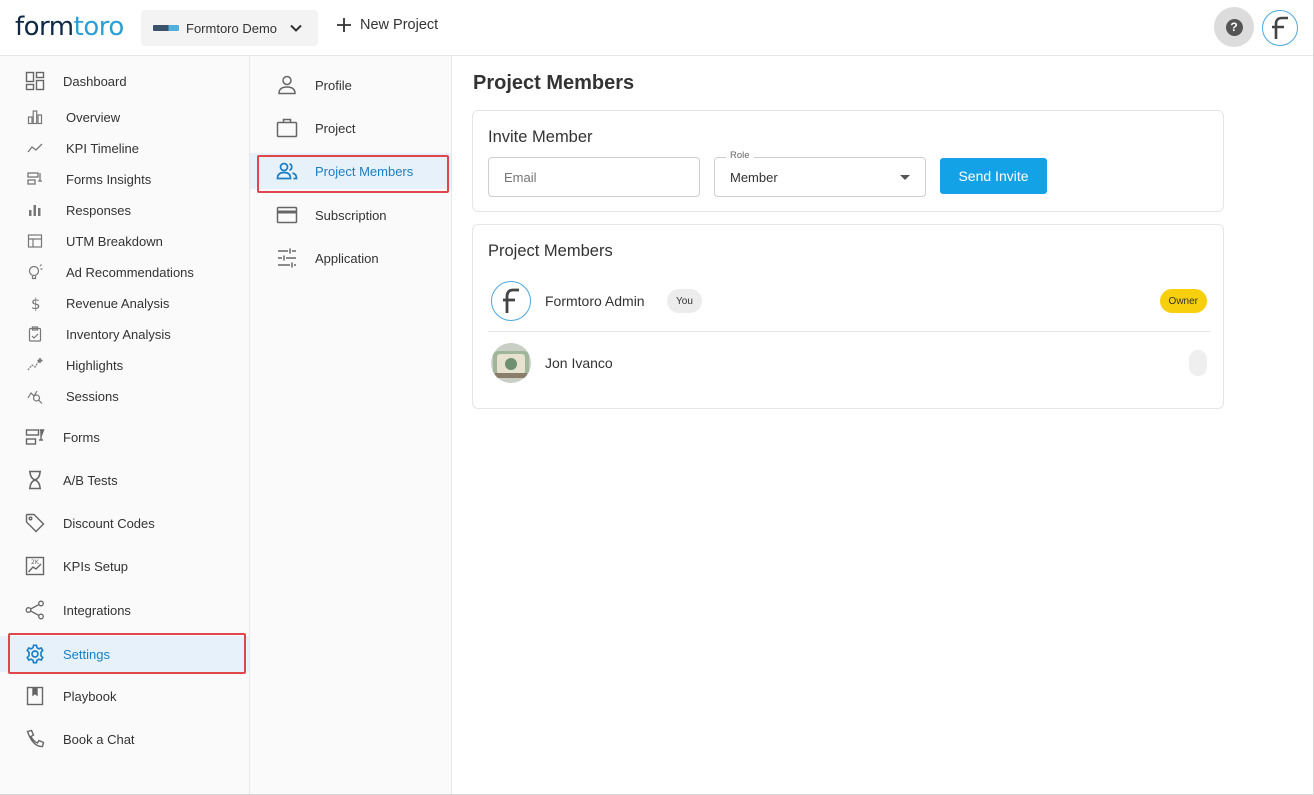  I want to click on book-icon, so click(35, 696).